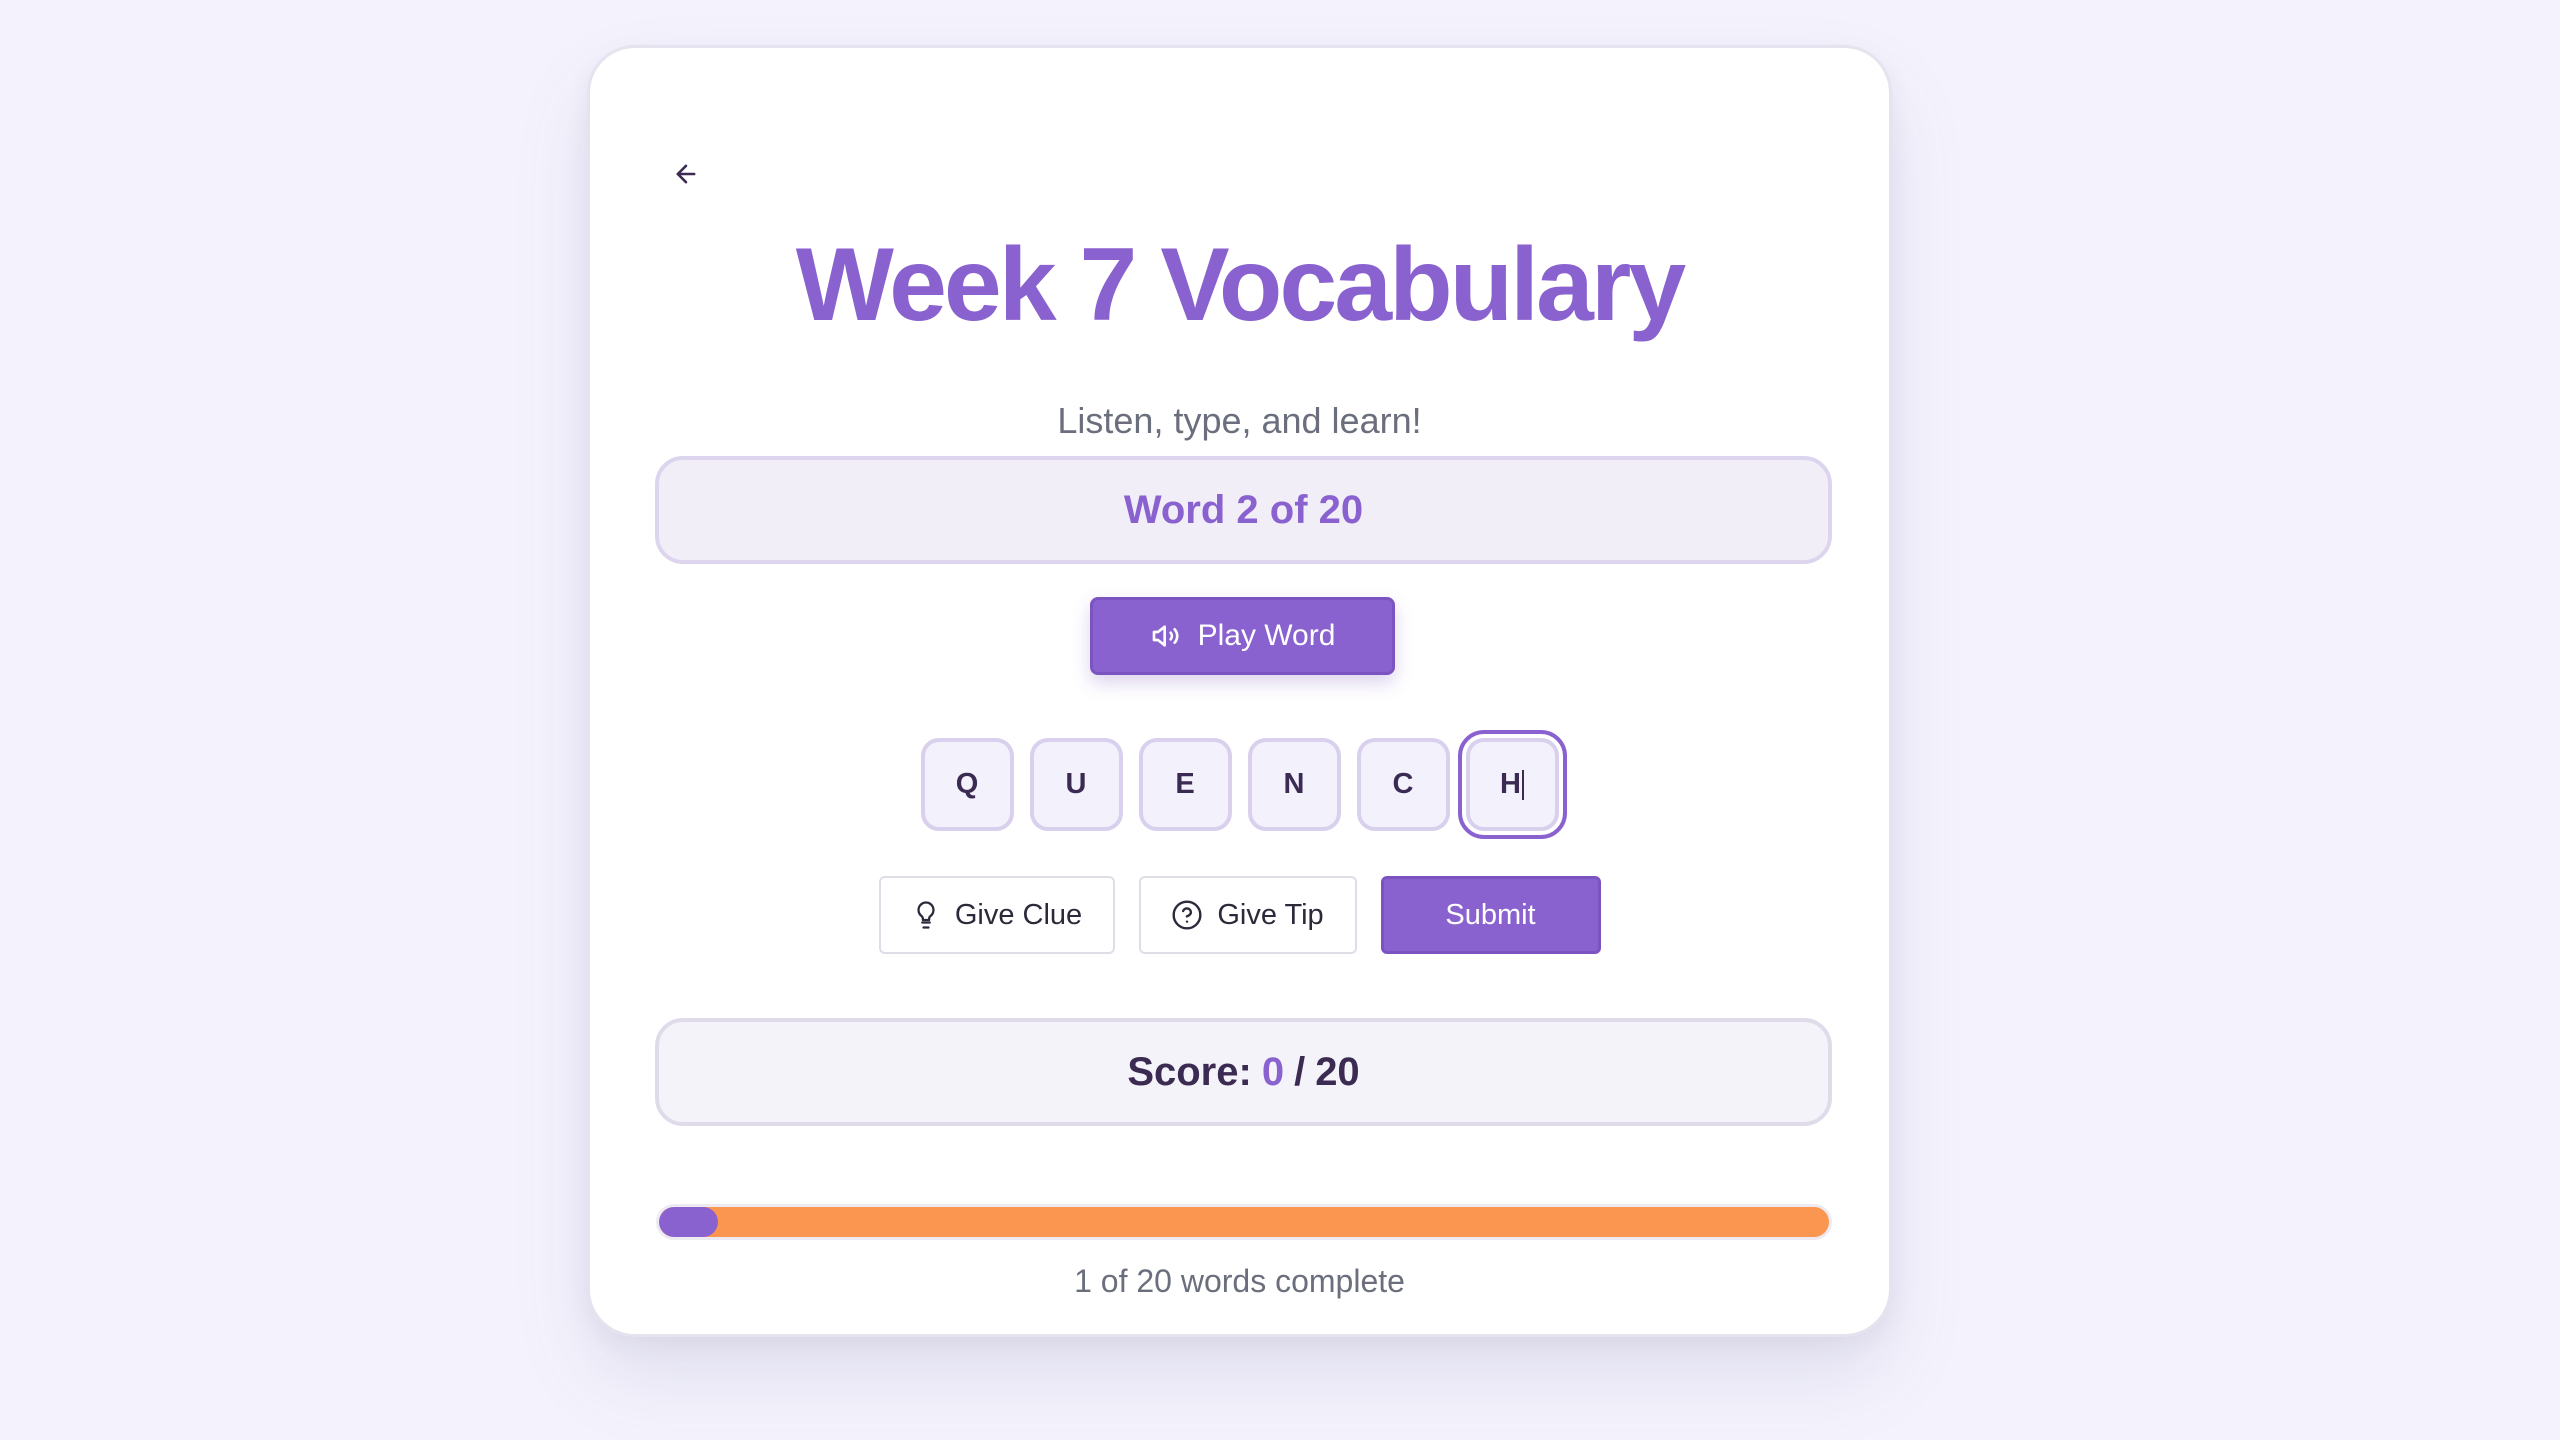 The height and width of the screenshot is (1440, 2560). What do you see at coordinates (1244, 1222) in the screenshot?
I see `progress-bar` at bounding box center [1244, 1222].